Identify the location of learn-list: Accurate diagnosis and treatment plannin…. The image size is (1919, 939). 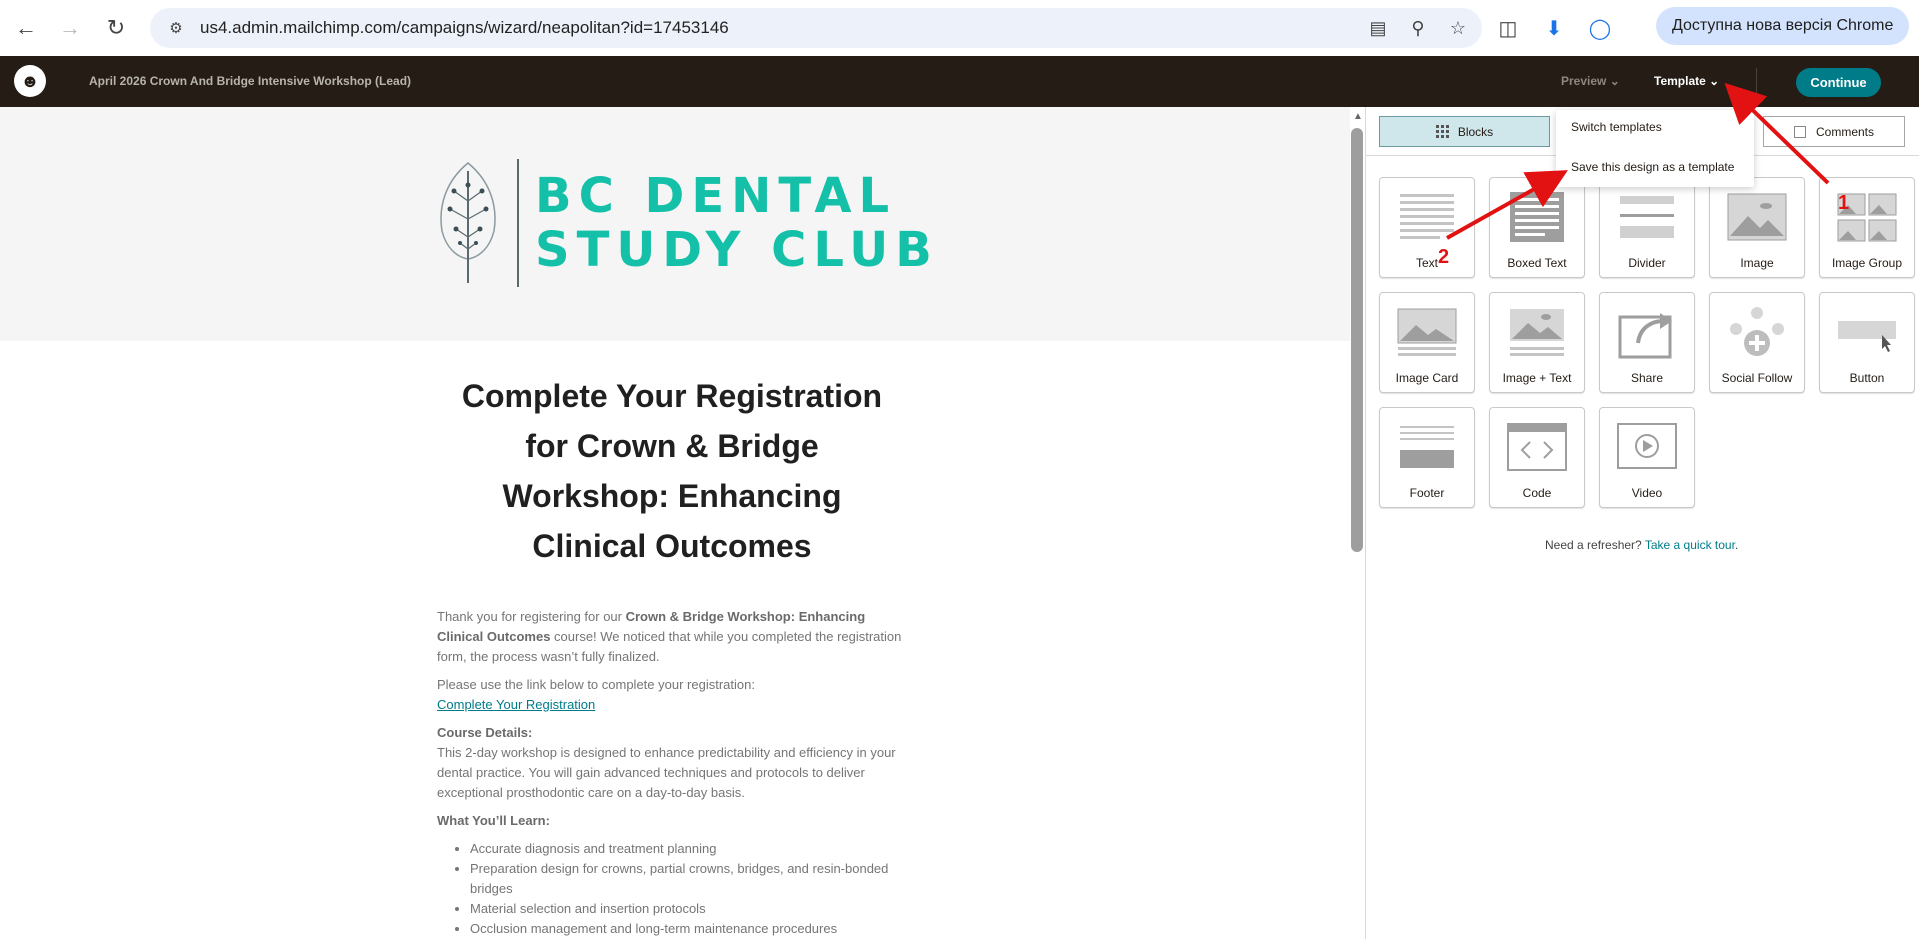
(688, 889).